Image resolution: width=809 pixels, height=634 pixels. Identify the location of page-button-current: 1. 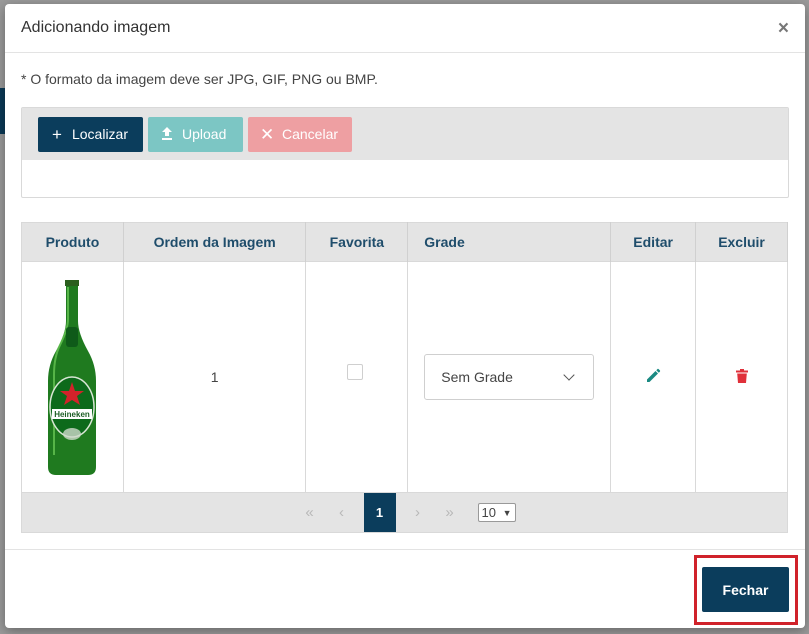
(379, 512).